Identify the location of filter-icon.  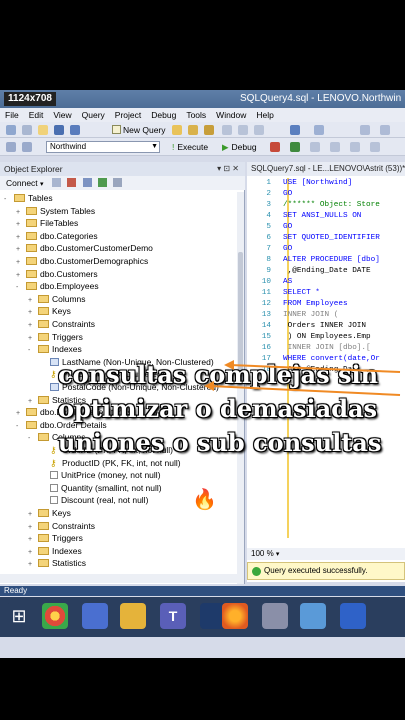
(87, 182).